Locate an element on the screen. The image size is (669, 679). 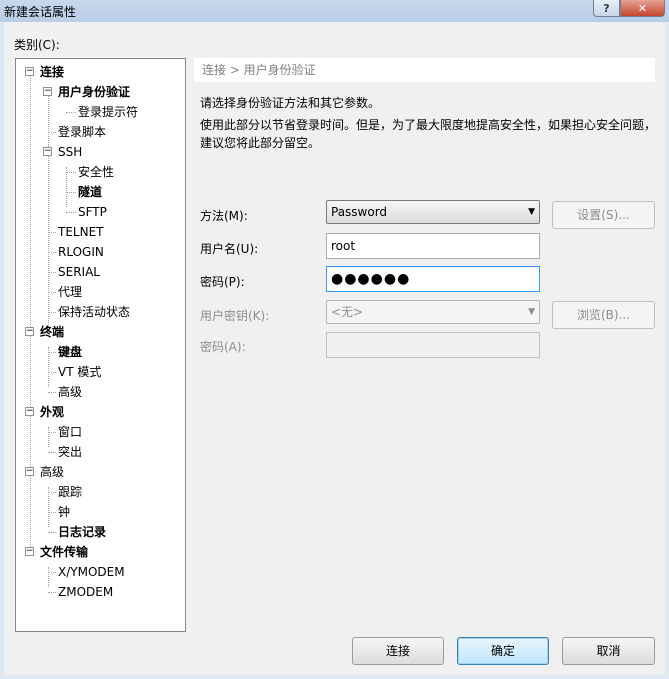
tree-item: 代理 is located at coordinates (70, 292).